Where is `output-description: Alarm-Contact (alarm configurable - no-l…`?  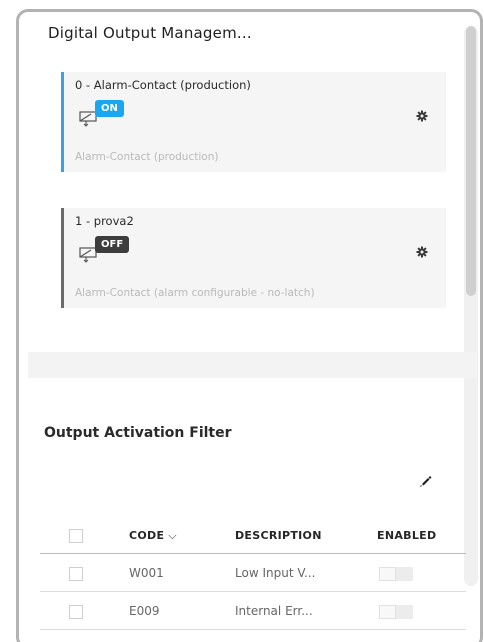
output-description: Alarm-Contact (alarm configurable - no-l… is located at coordinates (195, 293).